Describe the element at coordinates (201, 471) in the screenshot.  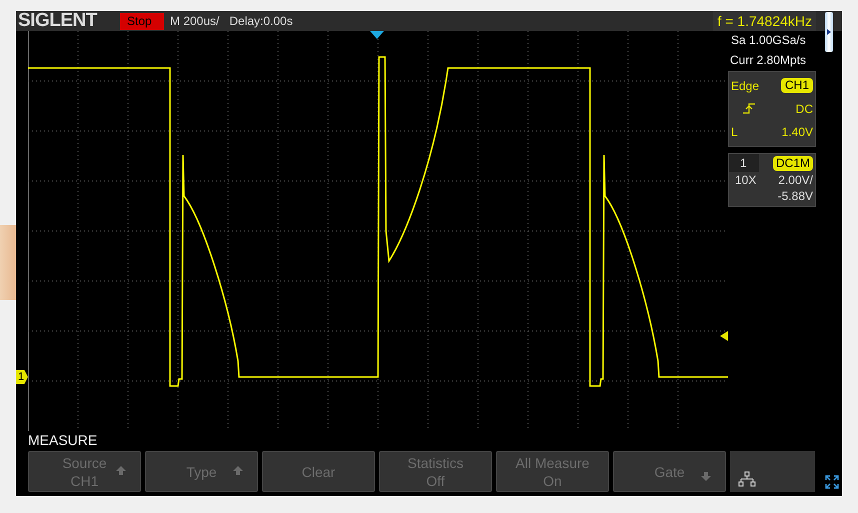
I see `softkey-button: Type` at that location.